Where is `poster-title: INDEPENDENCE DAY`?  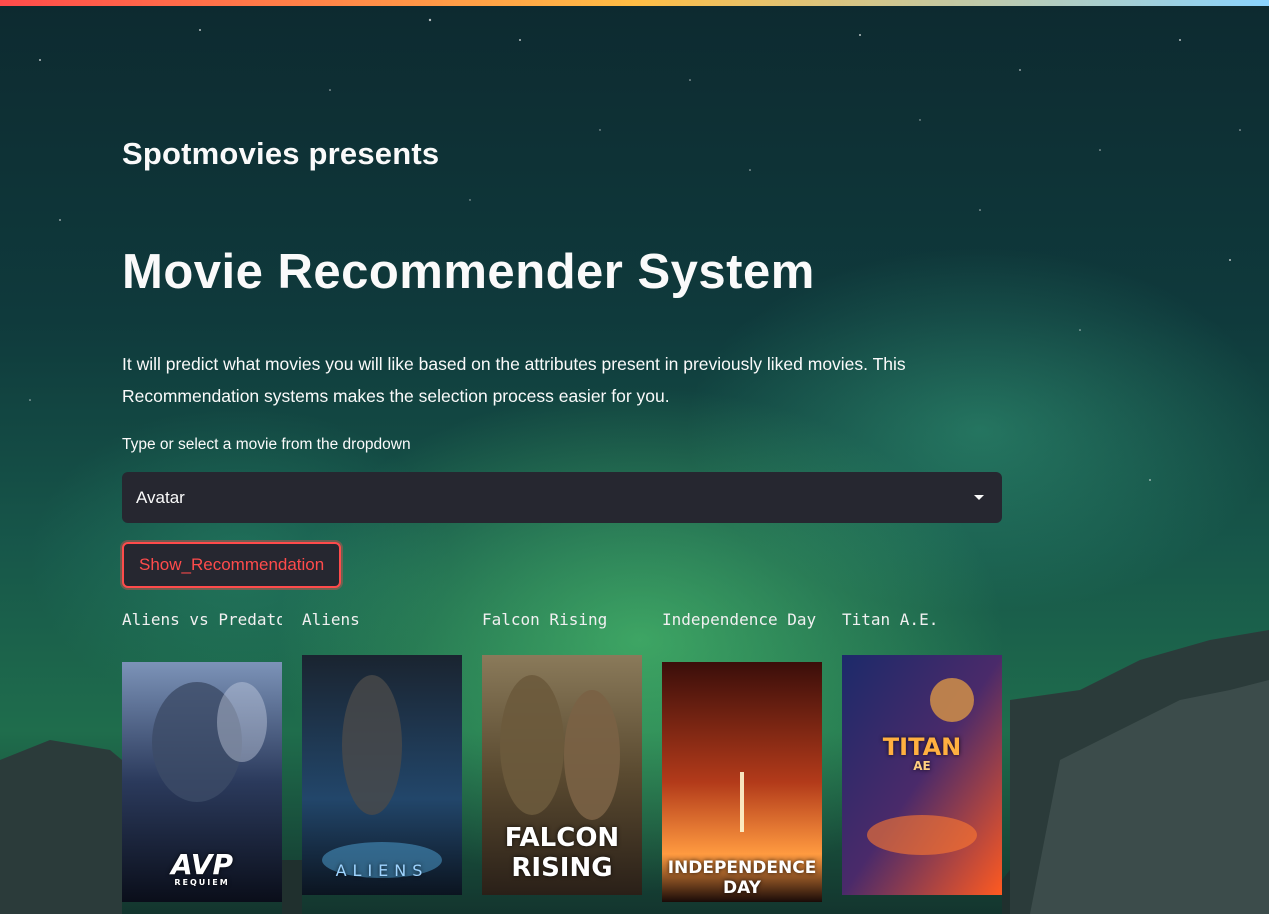 poster-title: INDEPENDENCE DAY is located at coordinates (742, 878).